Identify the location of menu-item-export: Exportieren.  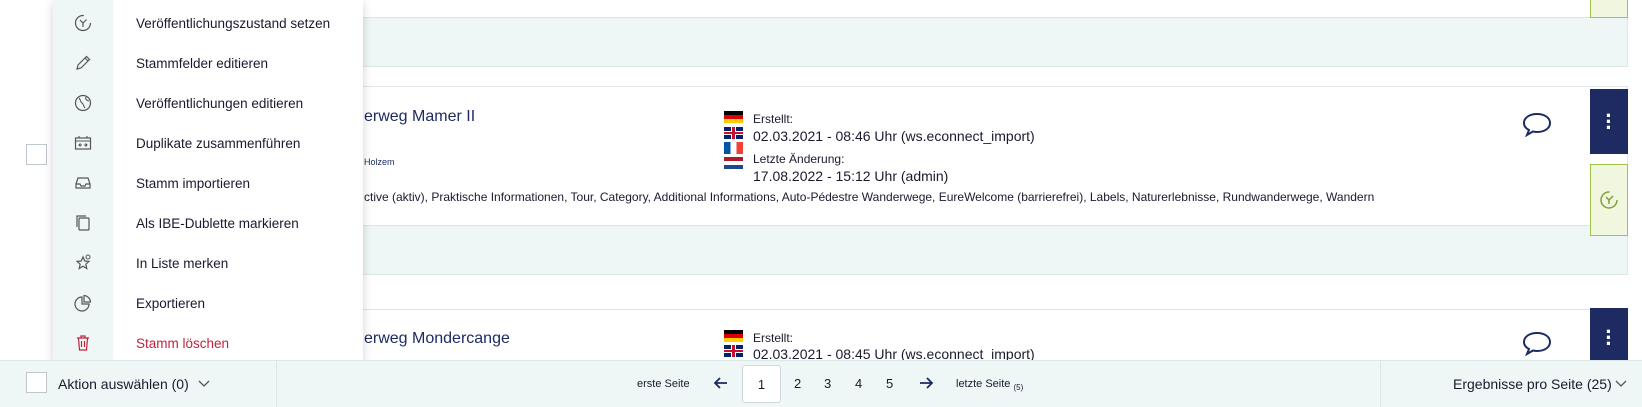
(208, 303).